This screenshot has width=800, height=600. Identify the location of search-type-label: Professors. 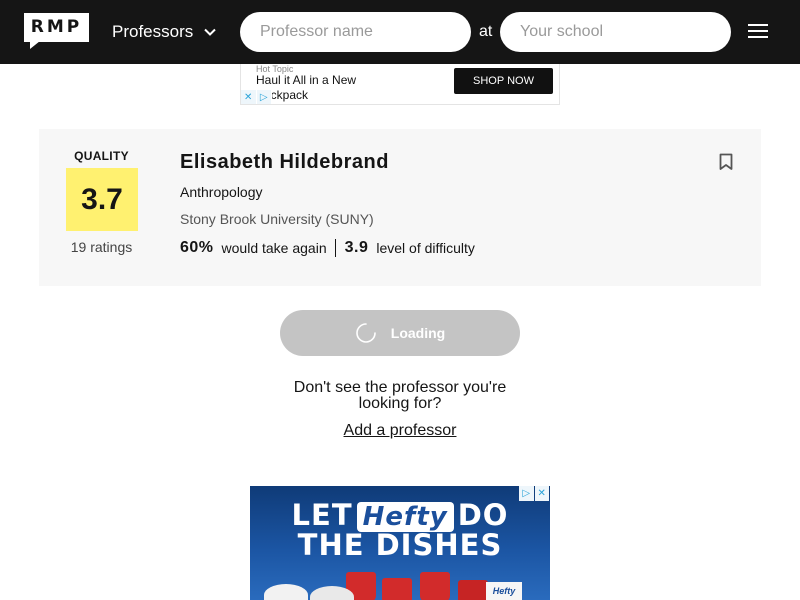
(153, 31).